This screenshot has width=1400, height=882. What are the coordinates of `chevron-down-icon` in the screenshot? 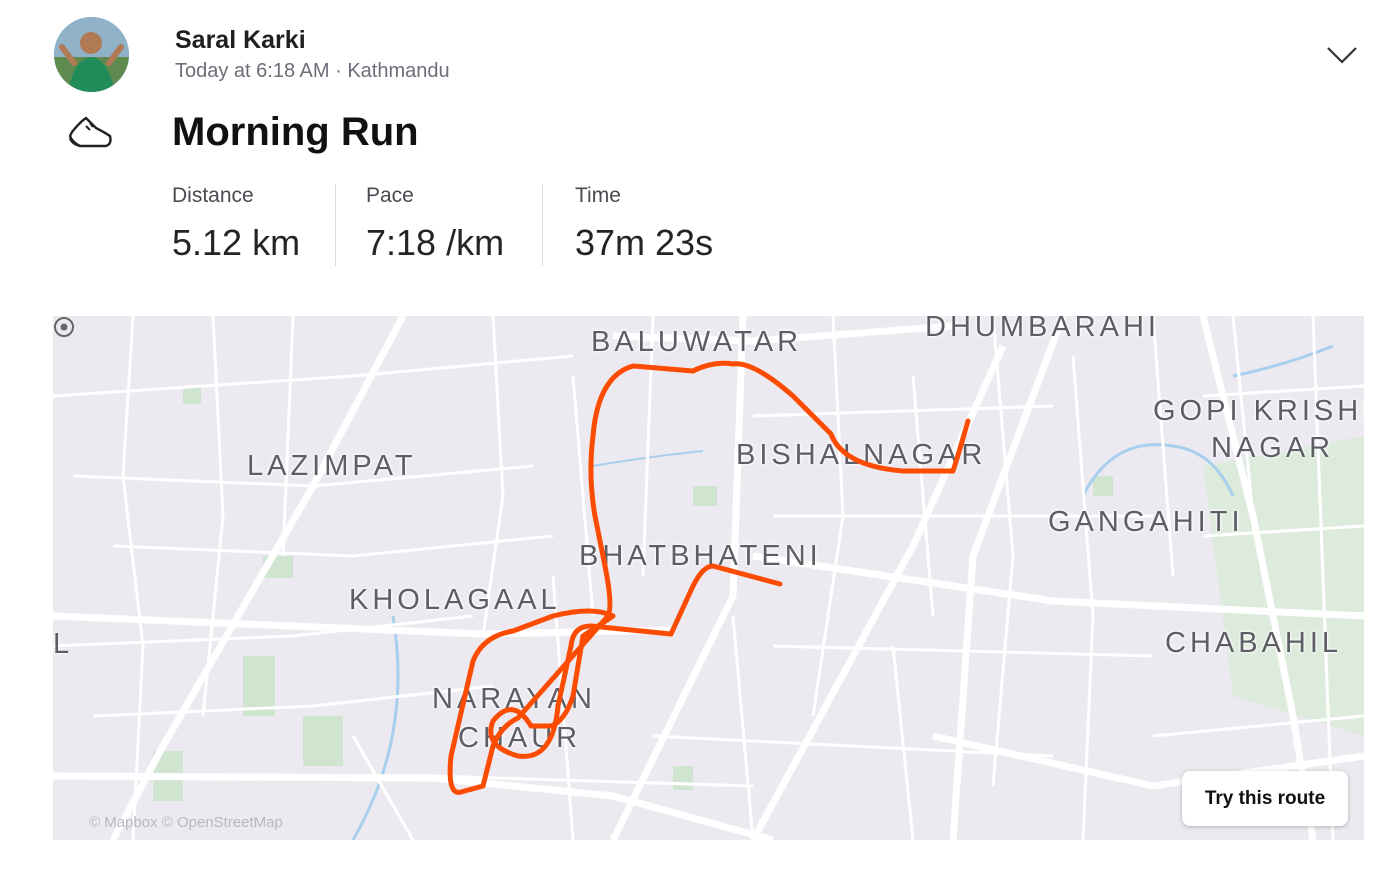 It's located at (1342, 54).